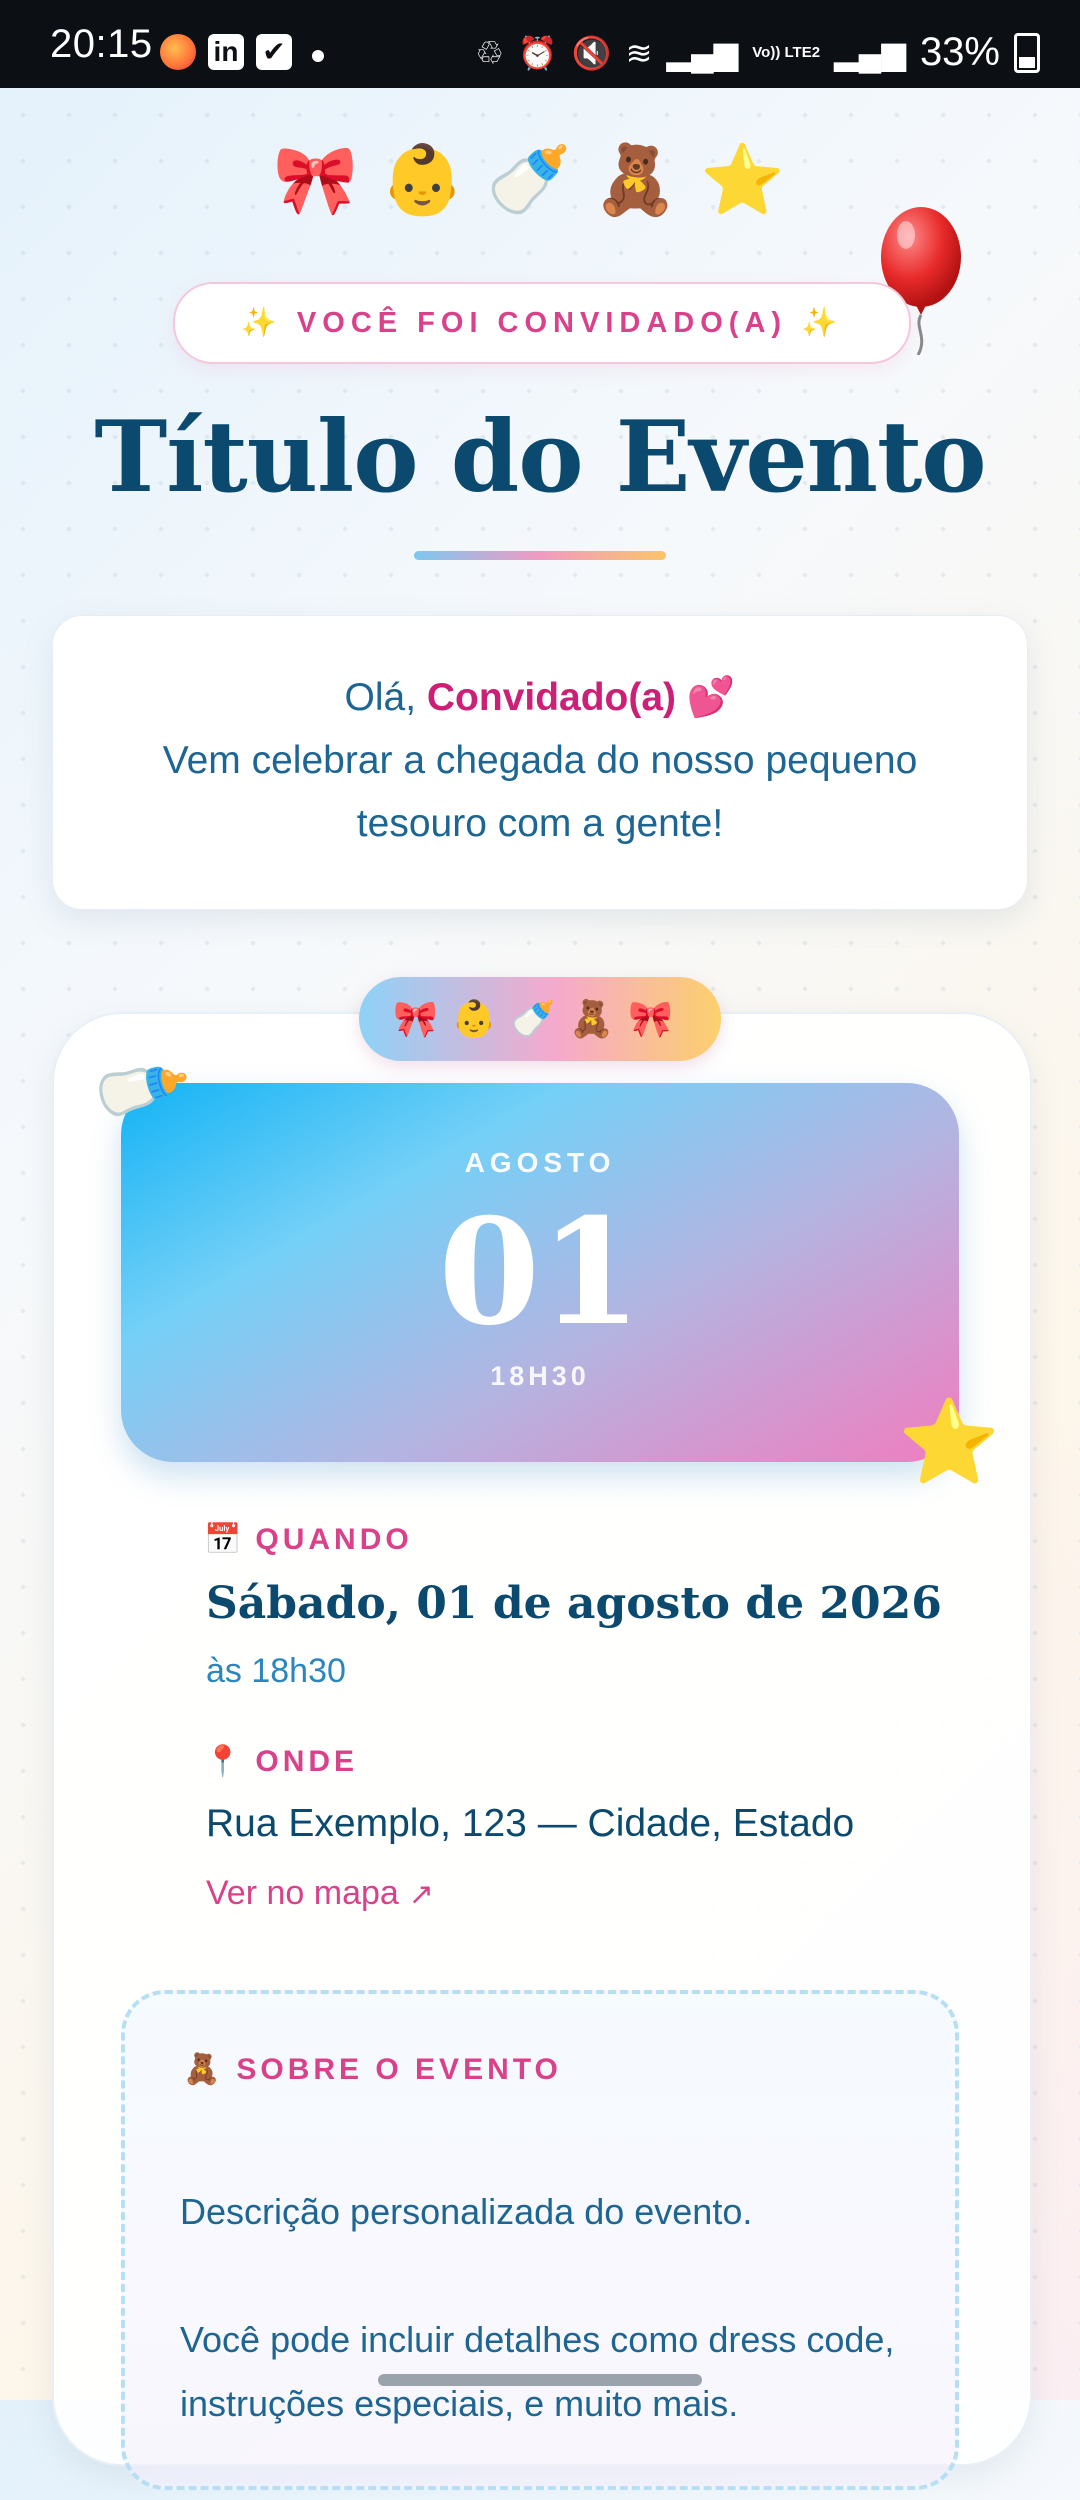 The image size is (1080, 2500). I want to click on greeting-line: Olá, Convidado(a) 💕, so click(540, 697).